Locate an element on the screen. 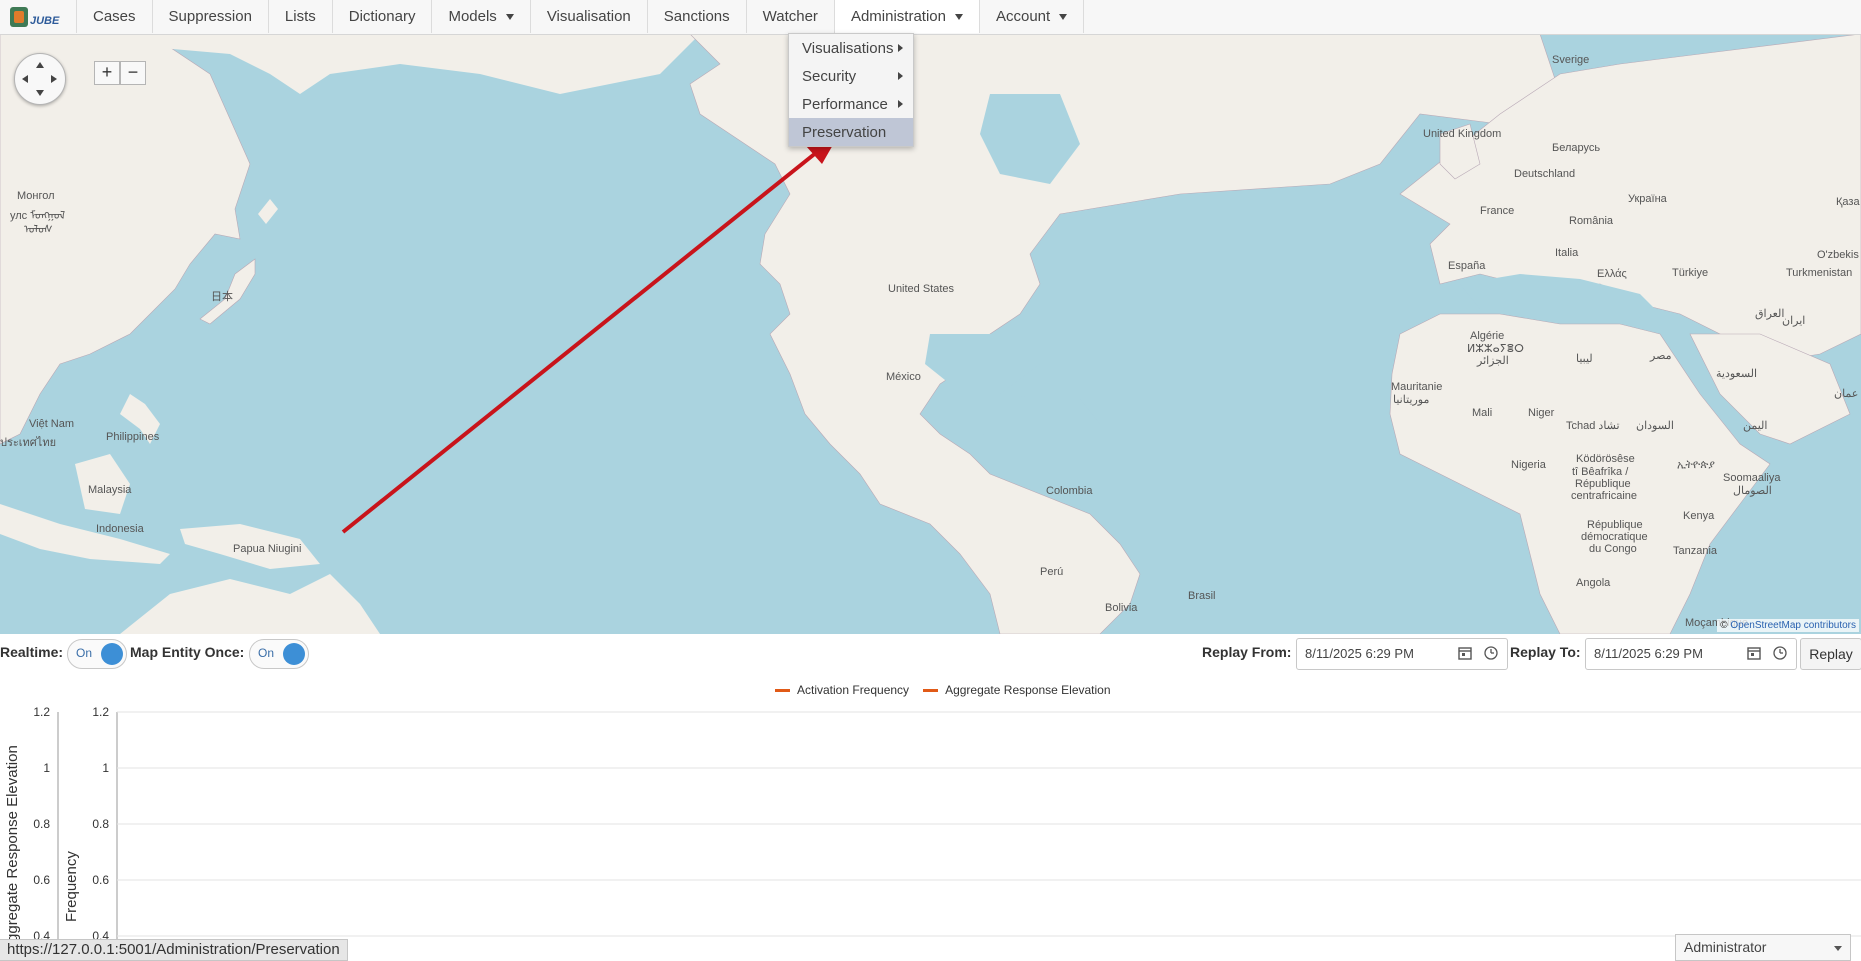 This screenshot has width=1861, height=961. y-tick-label: 0.8 is located at coordinates (41, 824).